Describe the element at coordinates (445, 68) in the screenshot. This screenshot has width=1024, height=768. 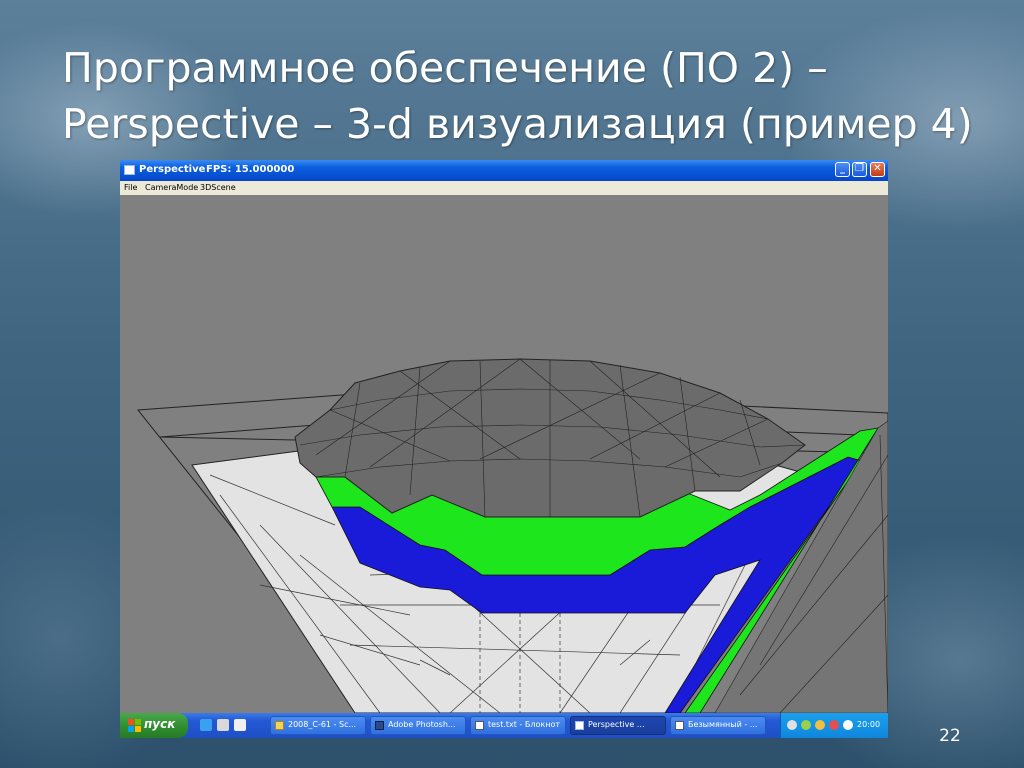
I see `slide-title-line-1: Программное обеспечение (ПО 2) –` at that location.